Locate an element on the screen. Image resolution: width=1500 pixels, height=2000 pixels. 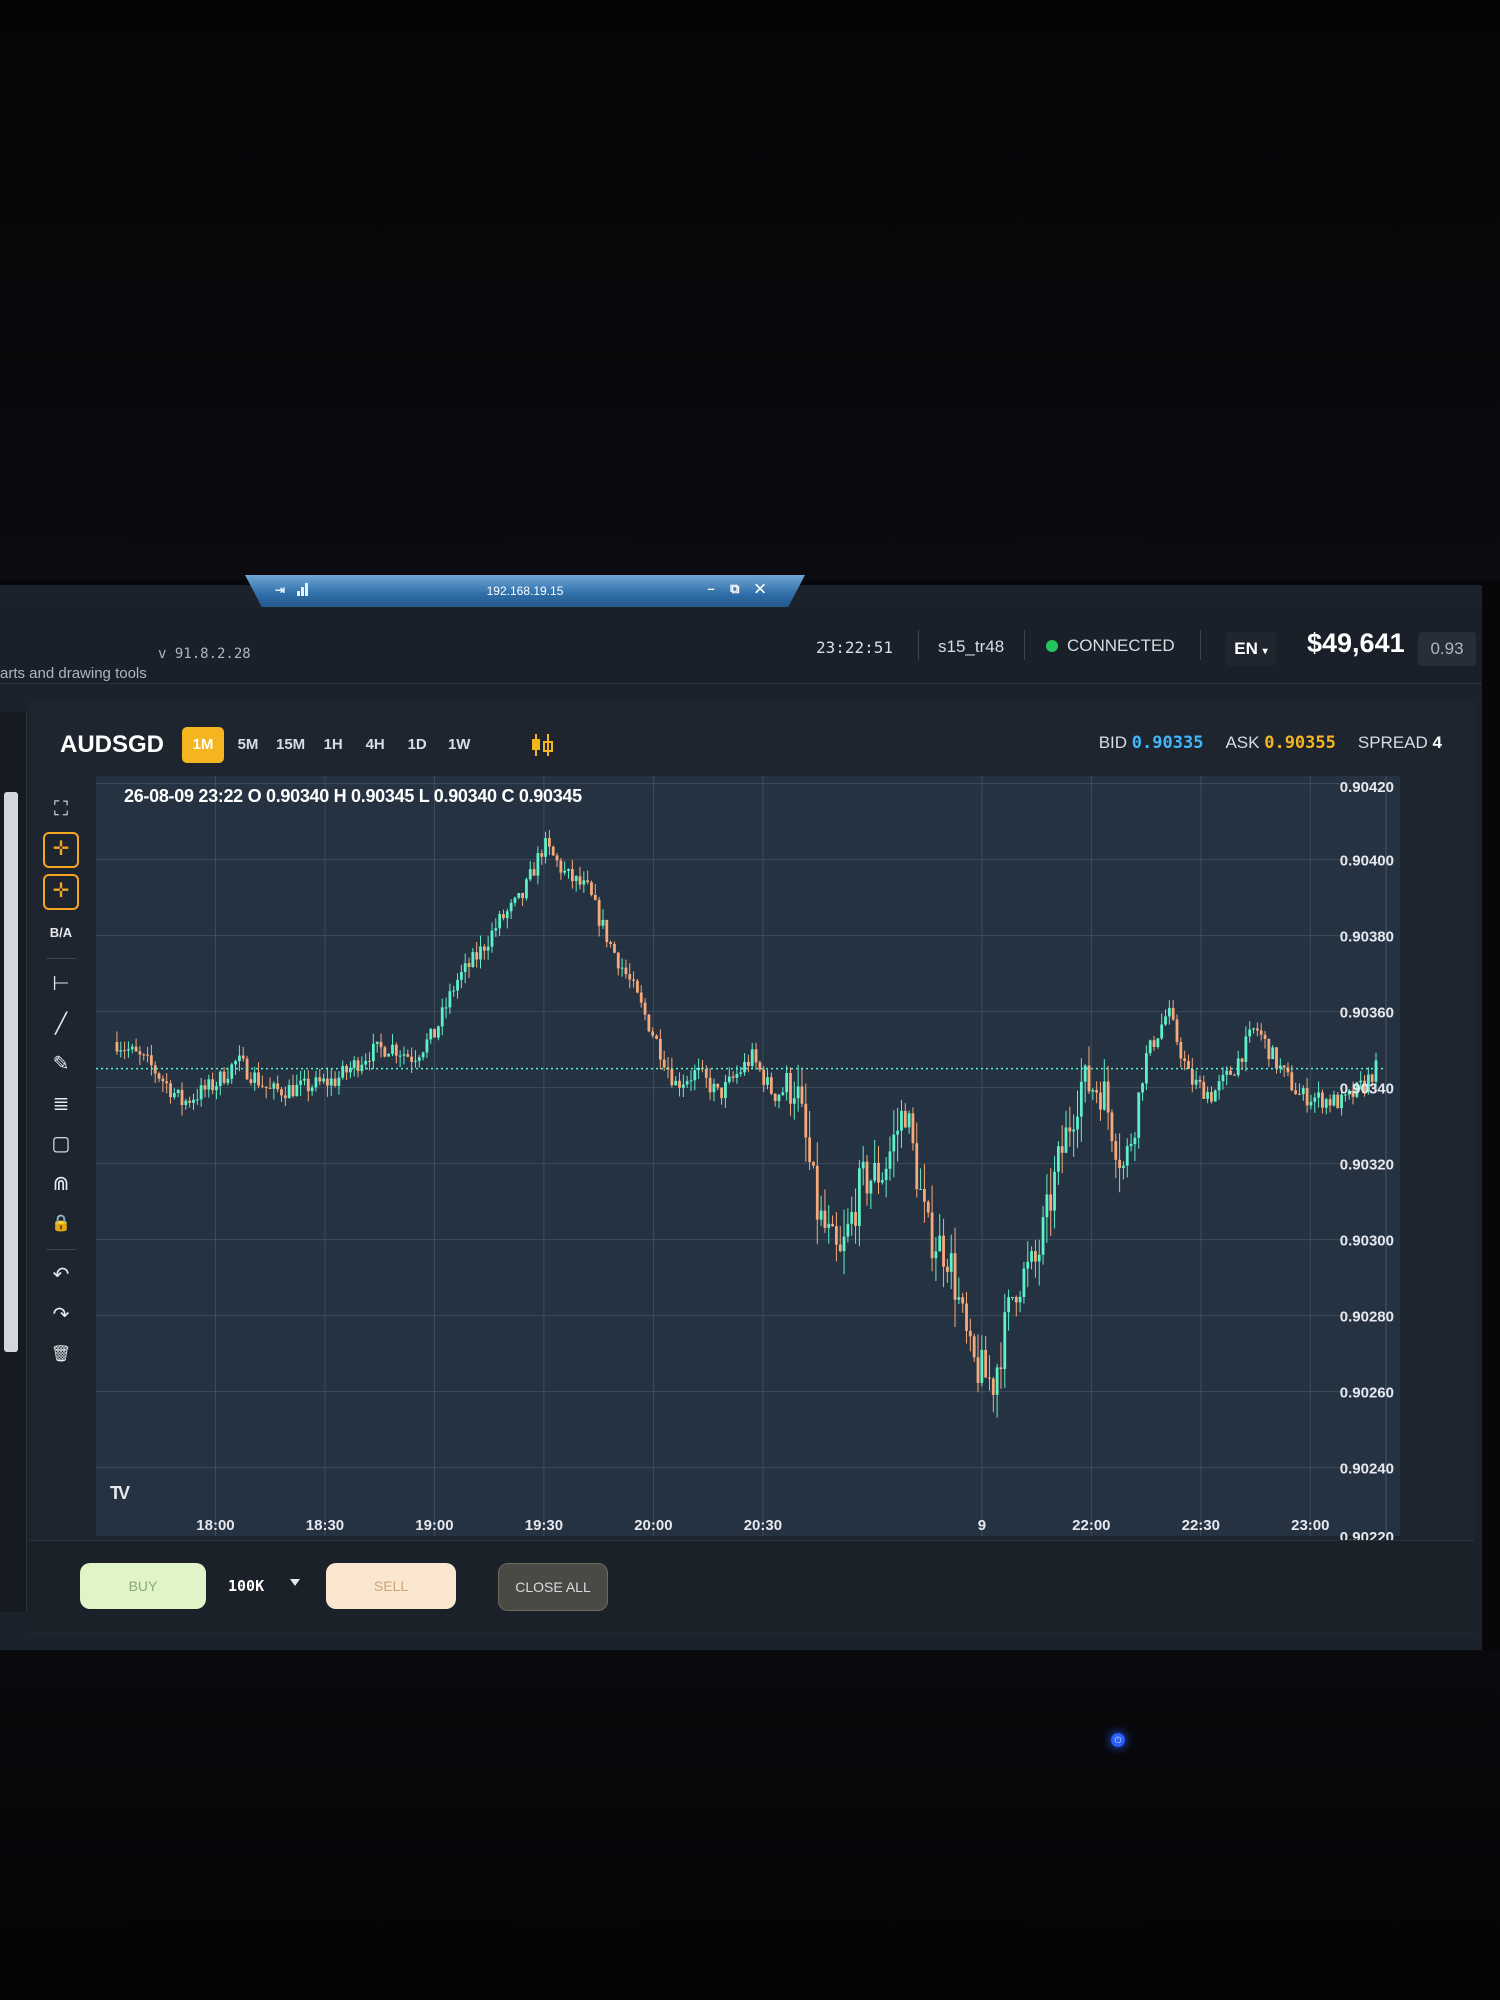
lock-icon: 🔒 is located at coordinates (61, 1224).